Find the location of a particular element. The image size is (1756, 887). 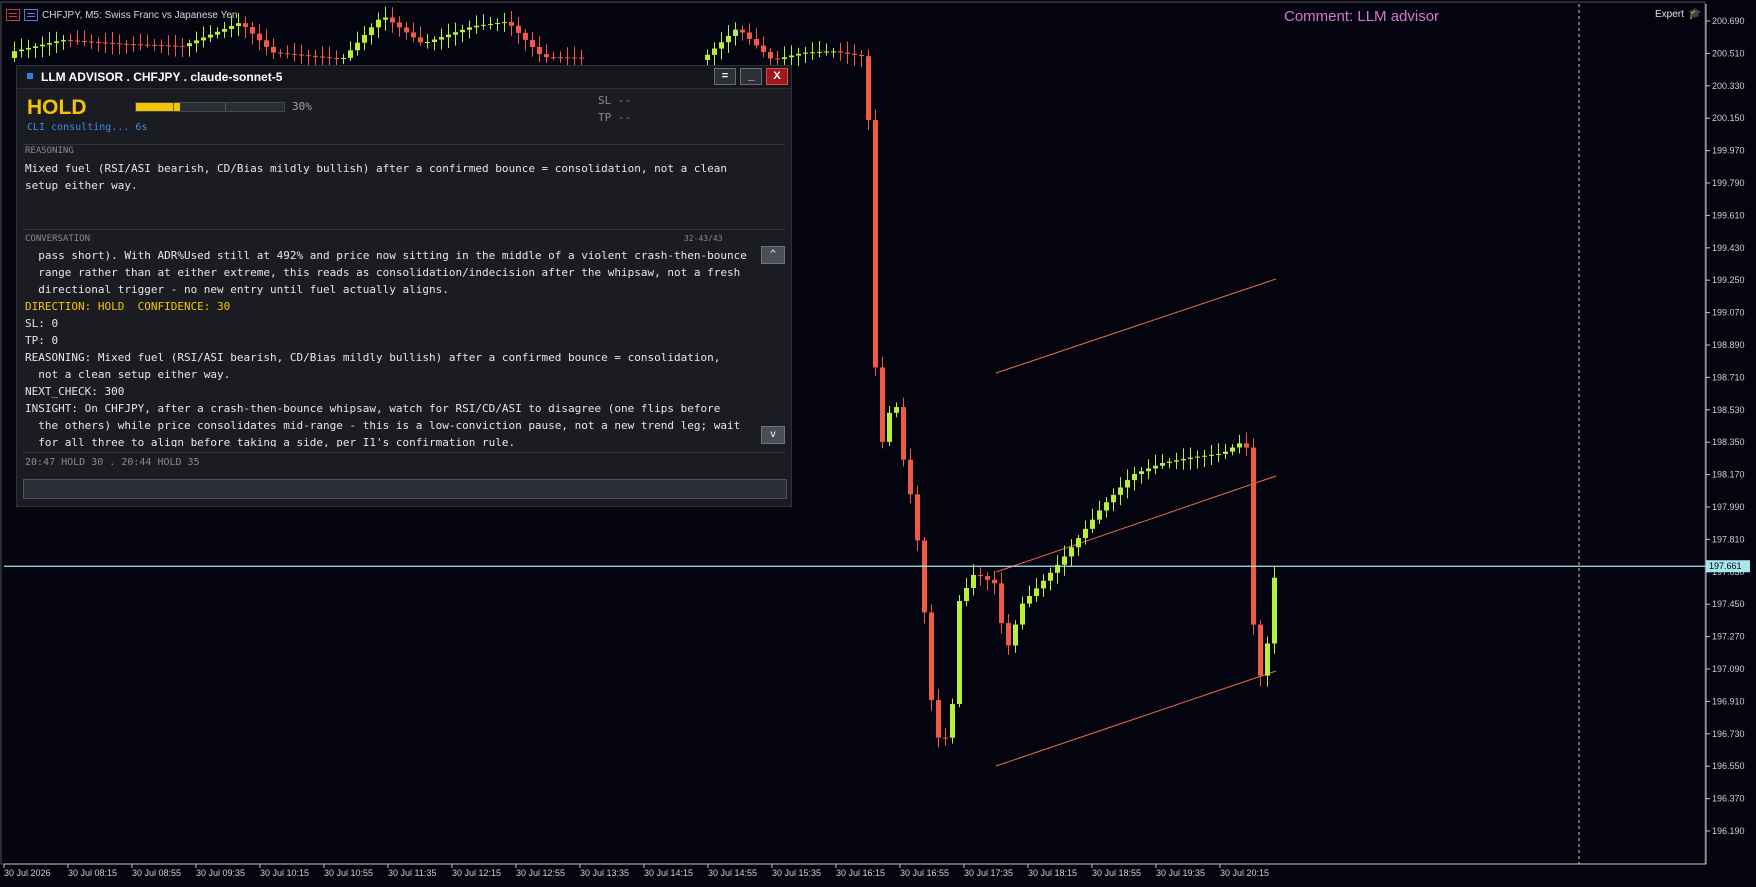

time-tick-label: 30 Jul 20:15 is located at coordinates (1244, 873).